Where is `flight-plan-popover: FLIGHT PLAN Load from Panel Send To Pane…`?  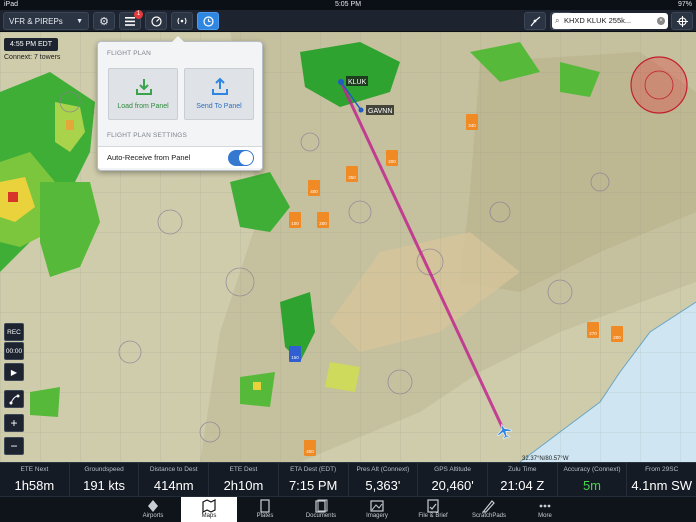 flight-plan-popover: FLIGHT PLAN Load from Panel Send To Pane… is located at coordinates (180, 103).